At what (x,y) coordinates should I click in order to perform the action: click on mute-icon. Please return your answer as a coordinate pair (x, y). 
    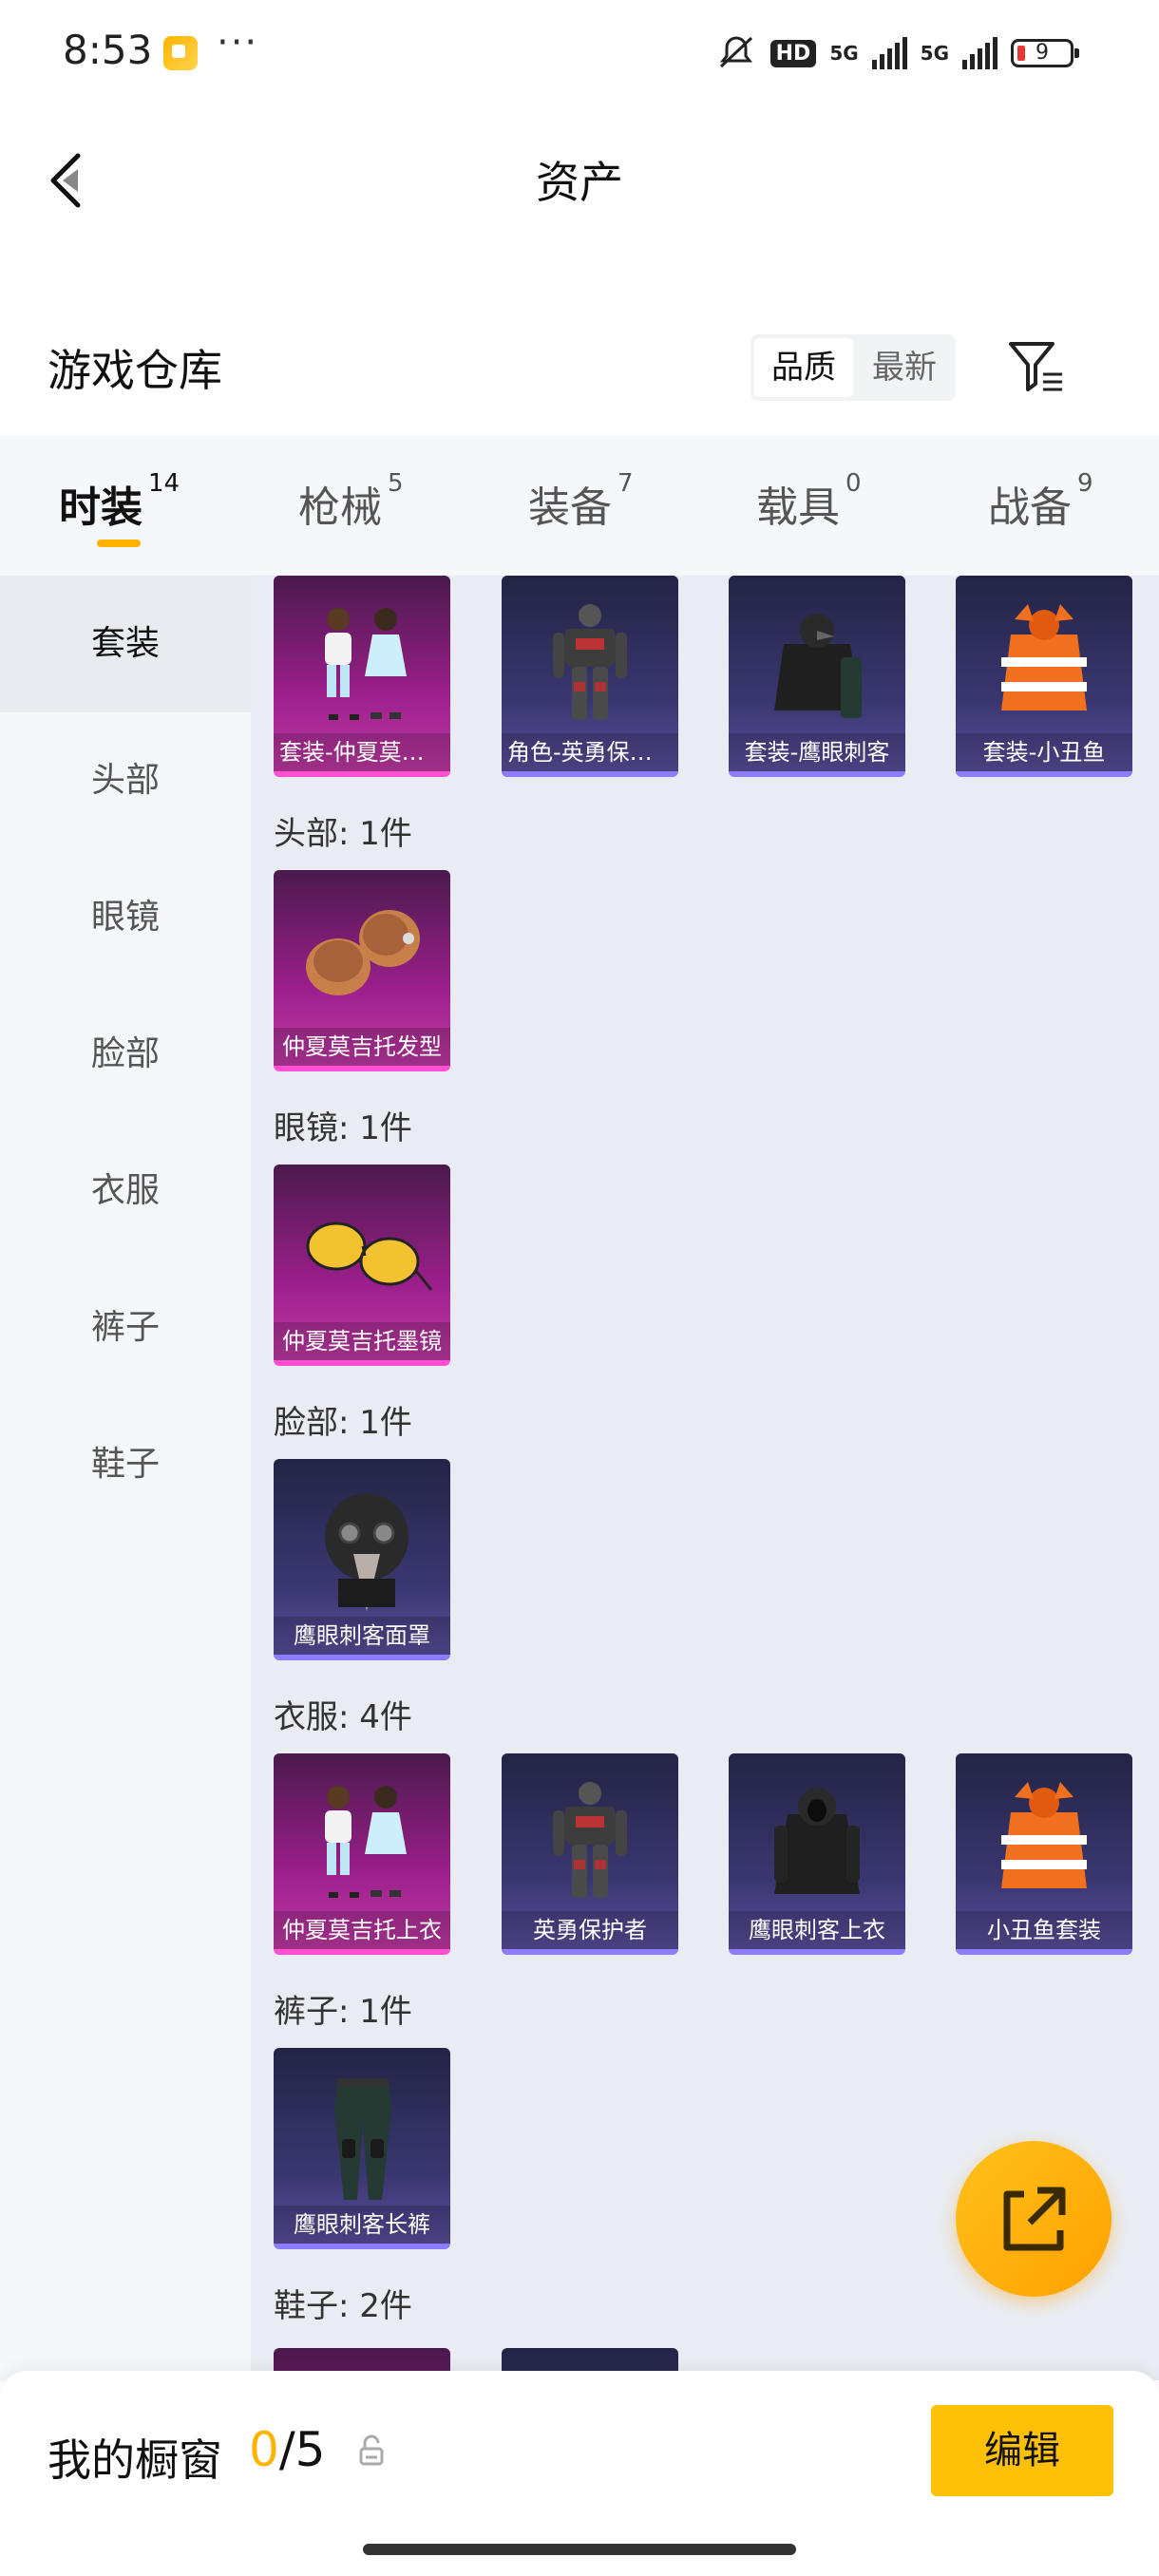
    Looking at the image, I should click on (735, 52).